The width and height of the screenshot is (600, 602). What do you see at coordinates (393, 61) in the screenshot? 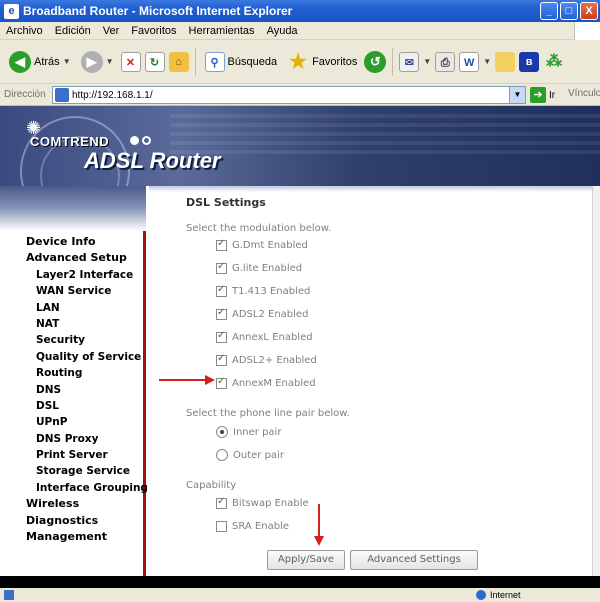
I see `toolbar-separator` at bounding box center [393, 61].